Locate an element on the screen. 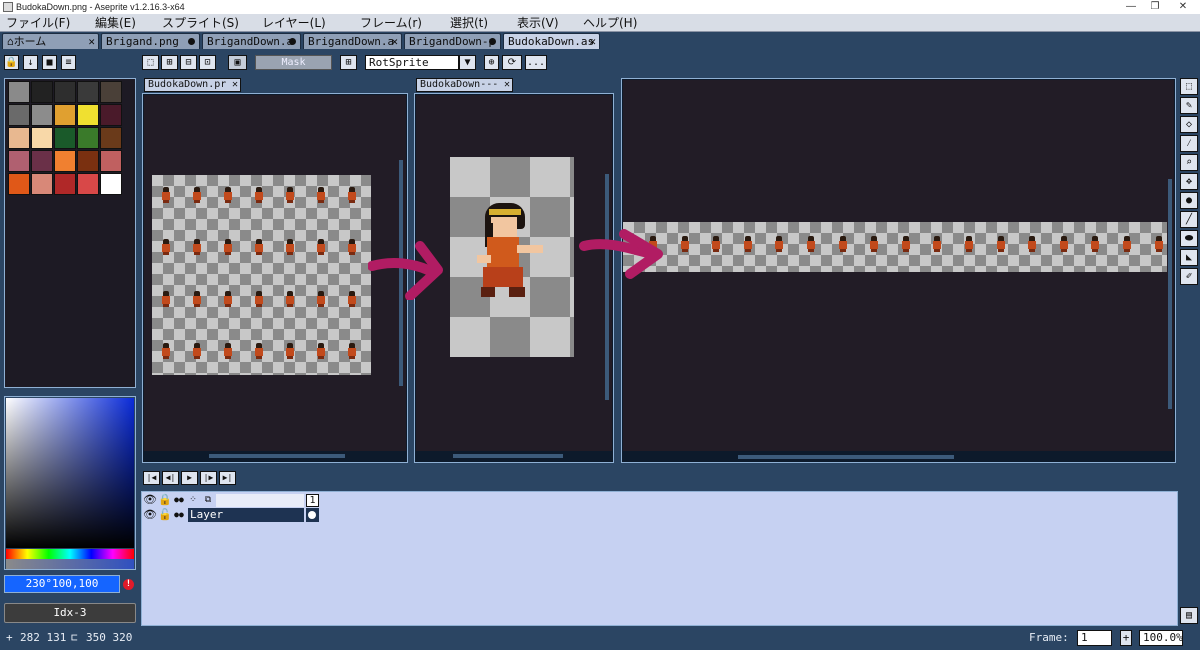 Image resolution: width=1200 pixels, height=650 pixels. menu-select: 選択(t) is located at coordinates (469, 23).